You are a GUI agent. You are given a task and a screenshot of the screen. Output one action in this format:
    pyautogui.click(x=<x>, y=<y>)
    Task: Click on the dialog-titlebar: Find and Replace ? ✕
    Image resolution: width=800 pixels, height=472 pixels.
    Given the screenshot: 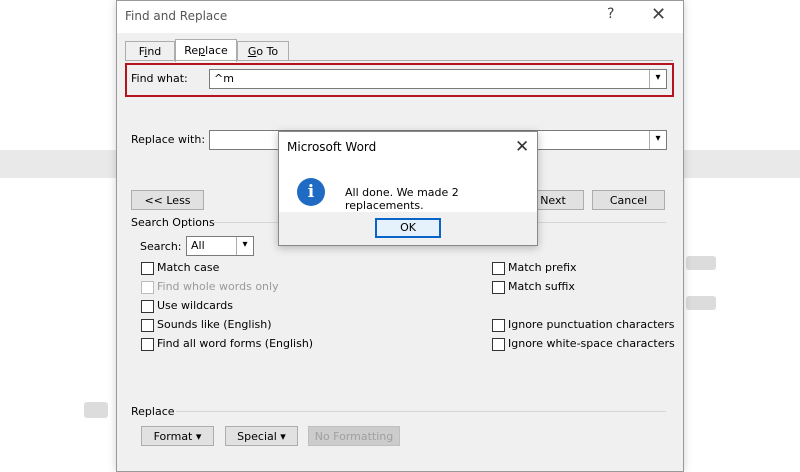 What is the action you would take?
    pyautogui.click(x=400, y=17)
    